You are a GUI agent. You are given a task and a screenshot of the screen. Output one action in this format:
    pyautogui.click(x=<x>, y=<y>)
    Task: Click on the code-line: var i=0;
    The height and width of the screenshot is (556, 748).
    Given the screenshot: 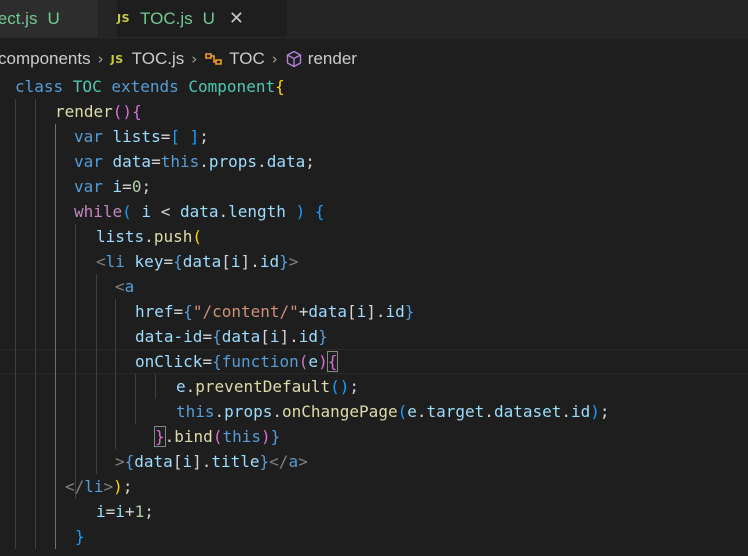 What is the action you would take?
    pyautogui.click(x=112, y=186)
    